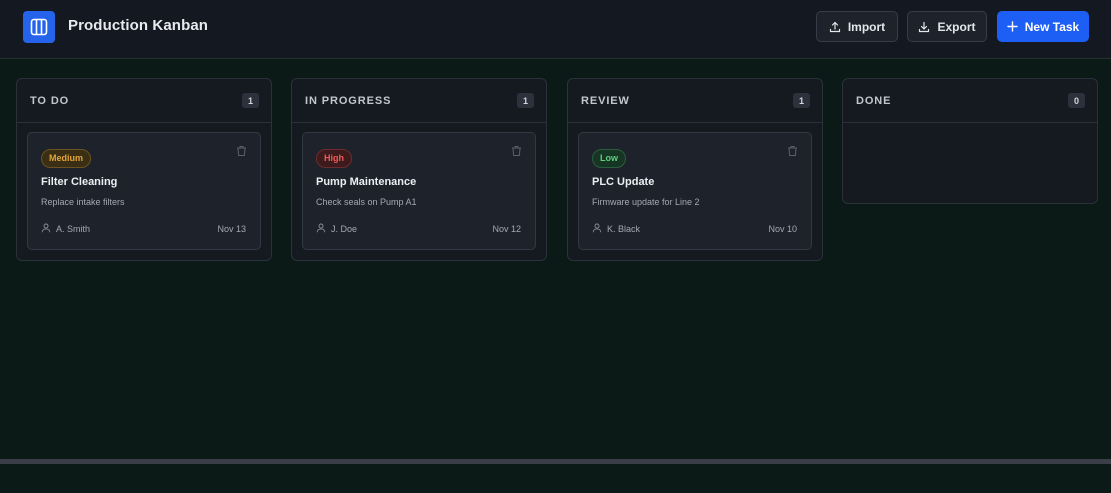 The width and height of the screenshot is (1111, 493). Describe the element at coordinates (419, 101) in the screenshot. I see `column-header: IN PROGRESS 1` at that location.